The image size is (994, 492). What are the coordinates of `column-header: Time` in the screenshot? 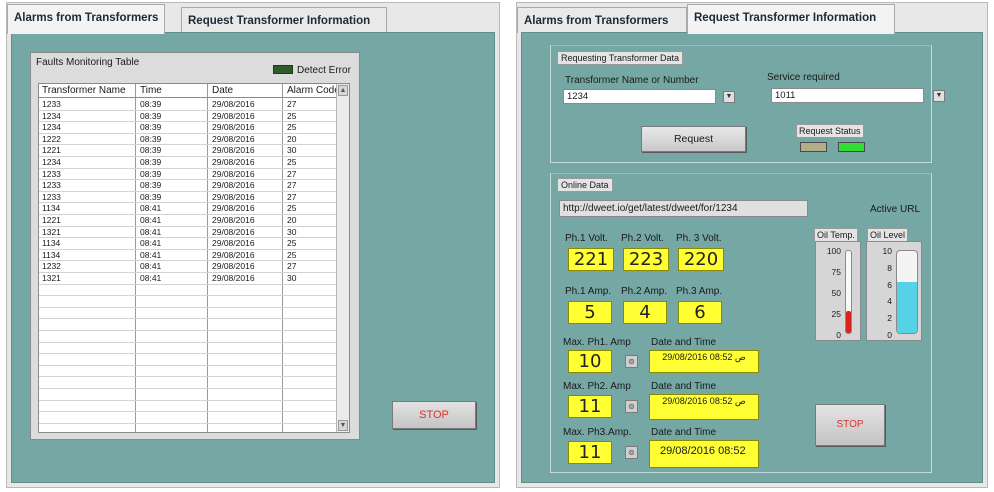 It's located at (151, 90).